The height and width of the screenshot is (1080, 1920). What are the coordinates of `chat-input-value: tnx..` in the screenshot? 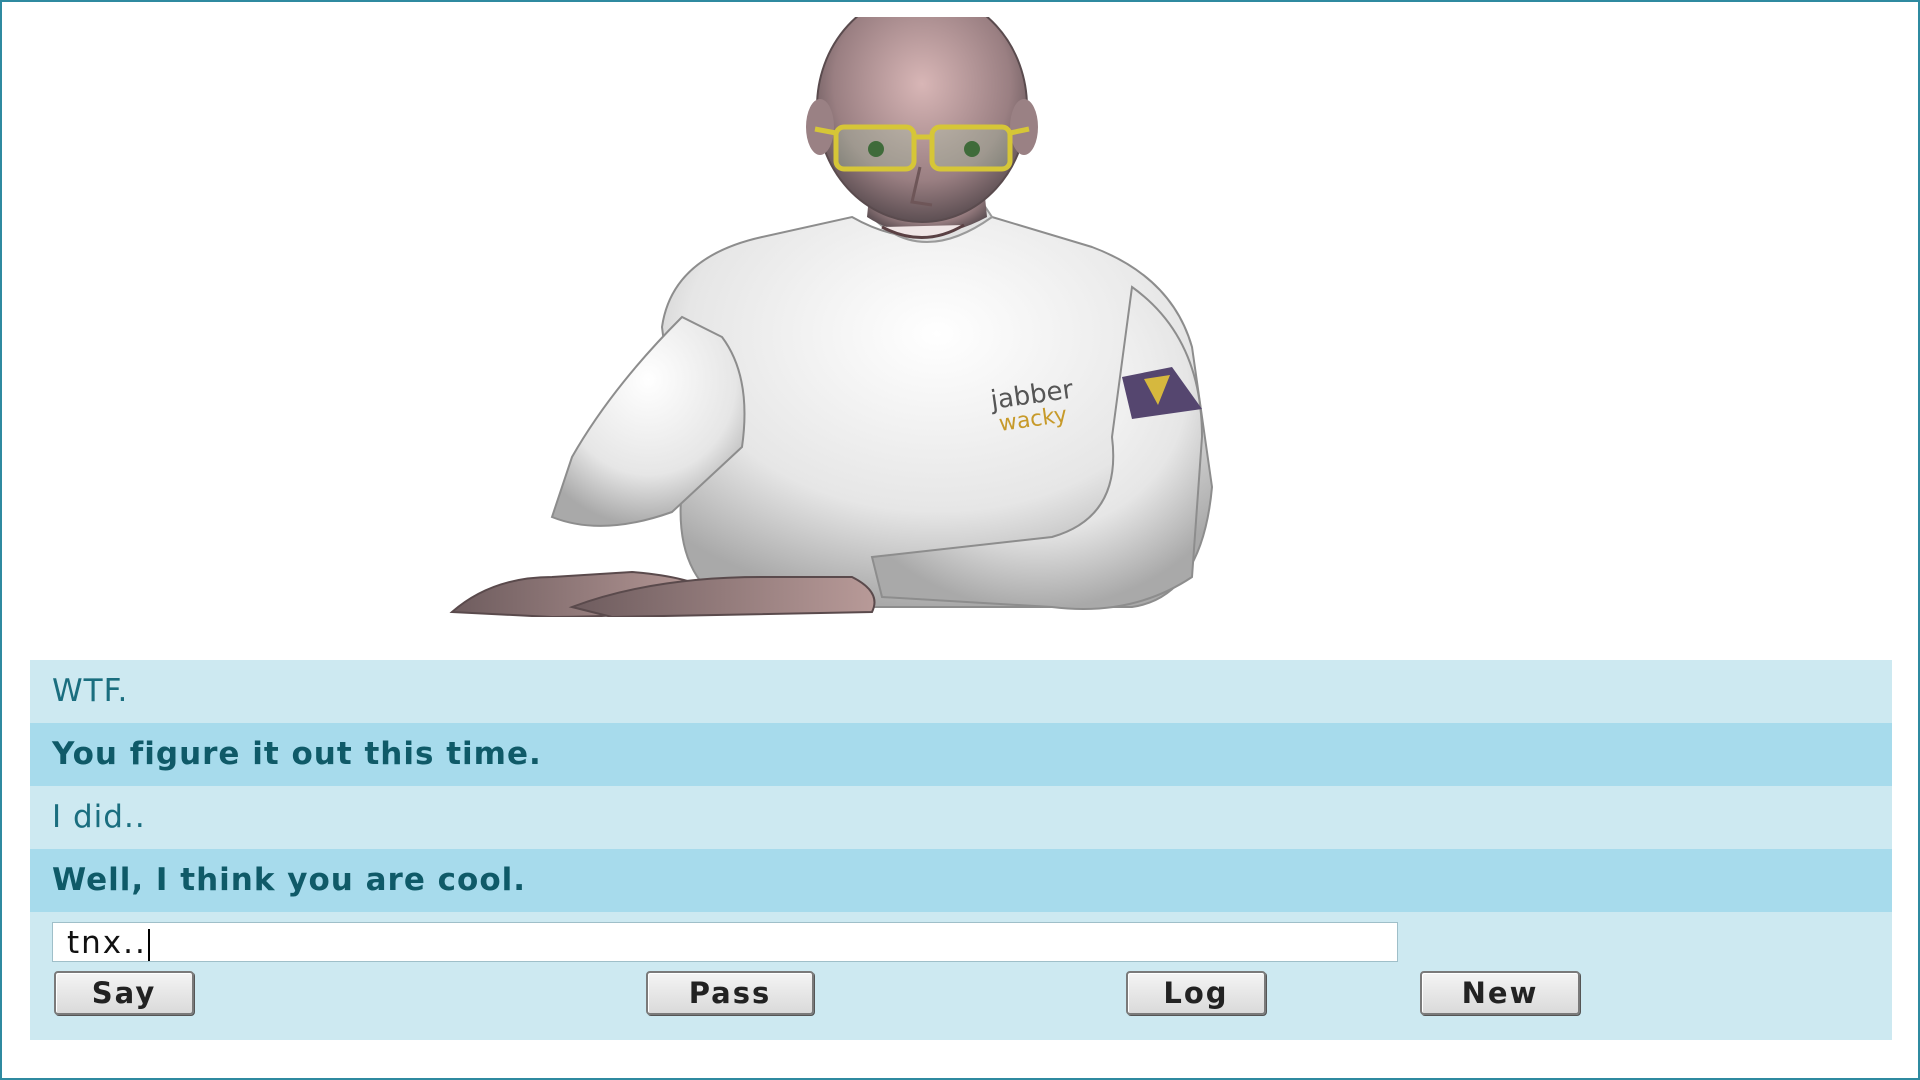 It's located at (107, 943).